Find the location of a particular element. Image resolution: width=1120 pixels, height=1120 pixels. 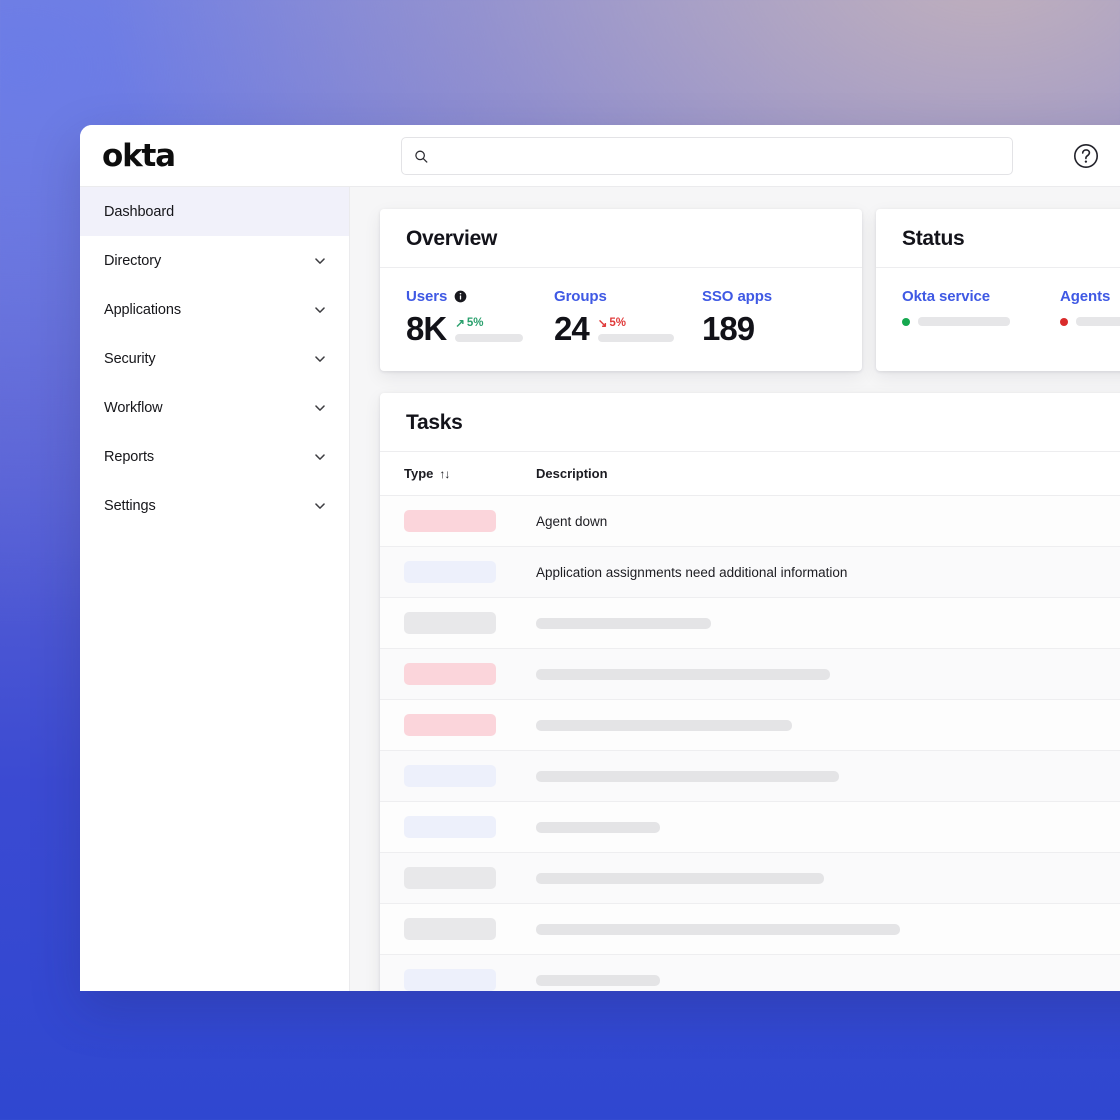

metric-users-body: 8K ↗ 5% is located at coordinates (480, 328).